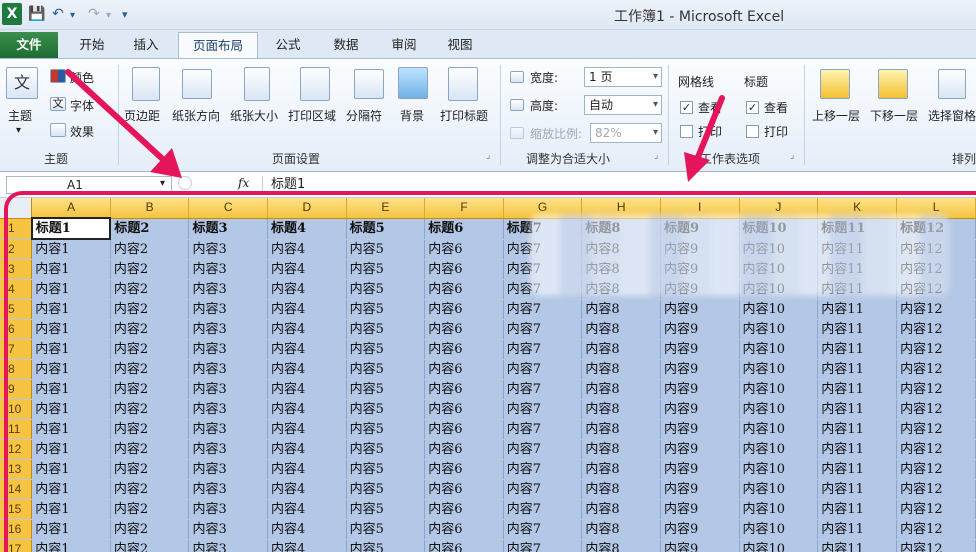 This screenshot has height=552, width=976. Describe the element at coordinates (16, 229) in the screenshot. I see `row-header: 1` at that location.